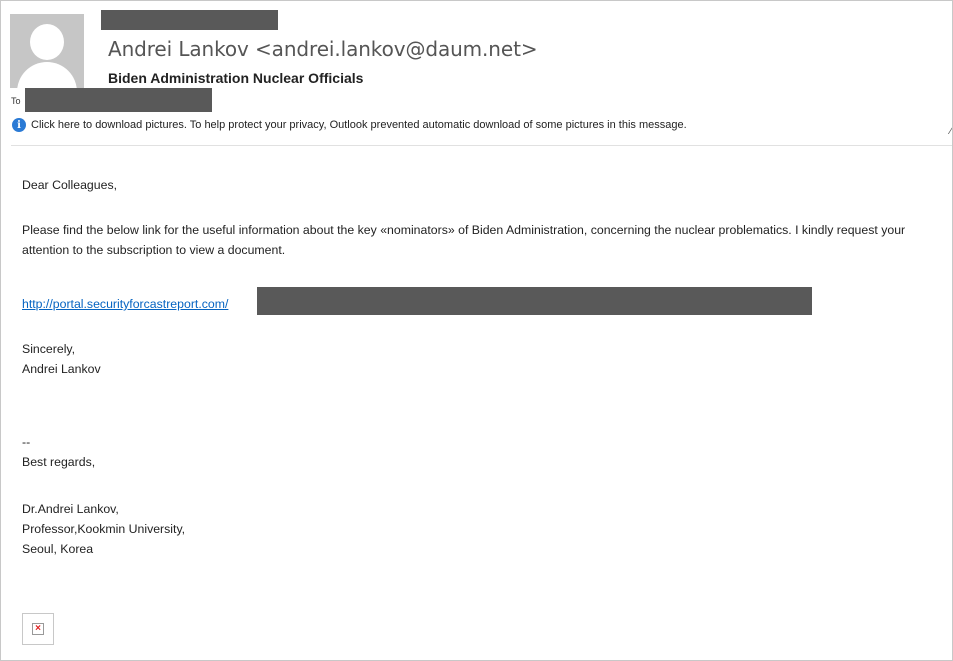 The height and width of the screenshot is (661, 953). Describe the element at coordinates (16, 101) in the screenshot. I see `to-label: To` at that location.